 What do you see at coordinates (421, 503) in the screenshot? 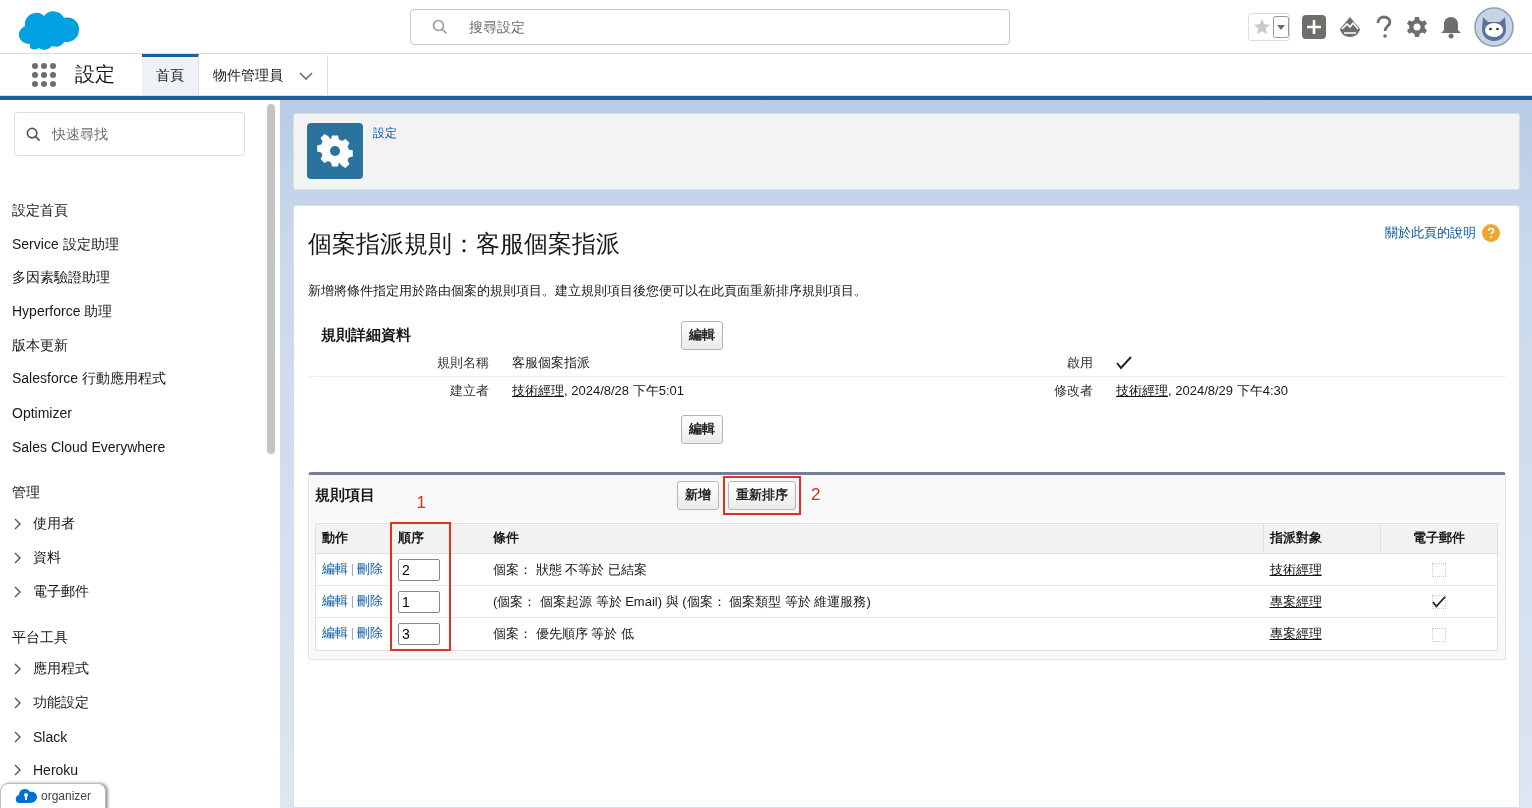
I see `annotation-number: 1` at bounding box center [421, 503].